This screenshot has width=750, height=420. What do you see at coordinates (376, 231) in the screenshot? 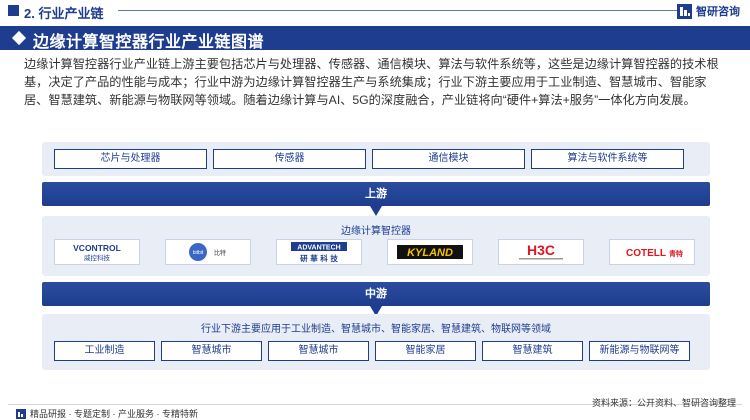
I see `midstream-title: 边缘计算智控器` at bounding box center [376, 231].